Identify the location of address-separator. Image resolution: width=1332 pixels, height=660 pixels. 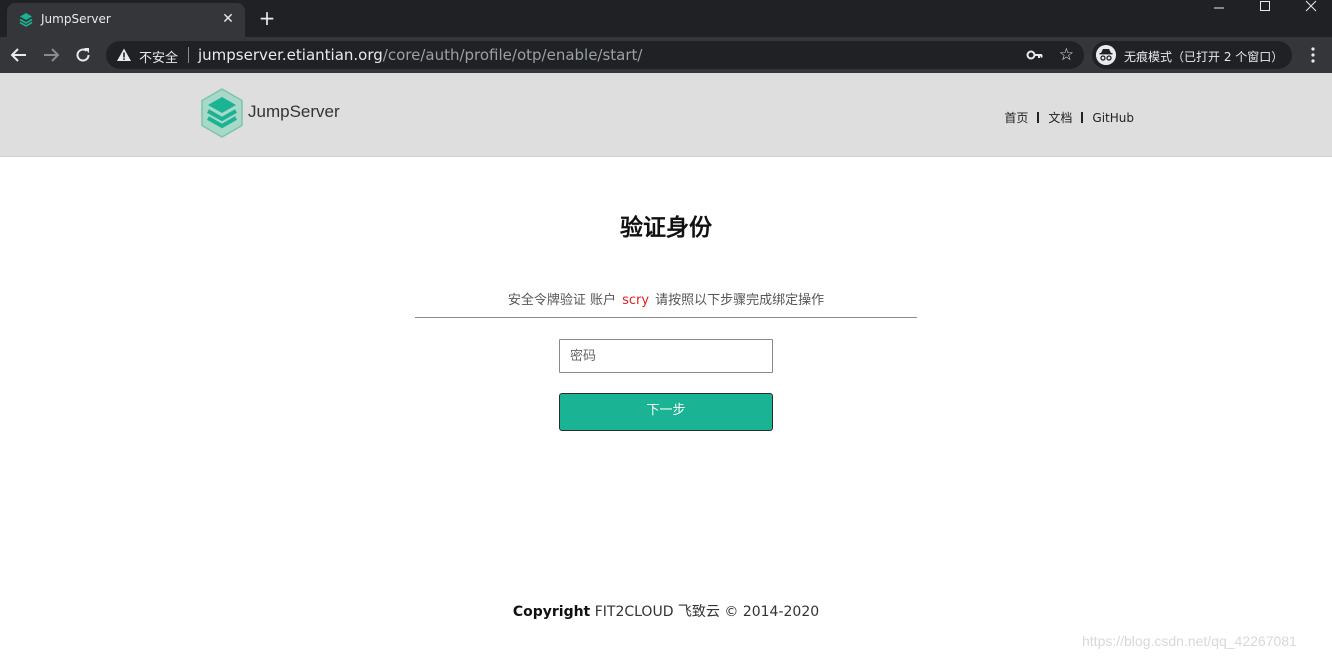
(188, 55).